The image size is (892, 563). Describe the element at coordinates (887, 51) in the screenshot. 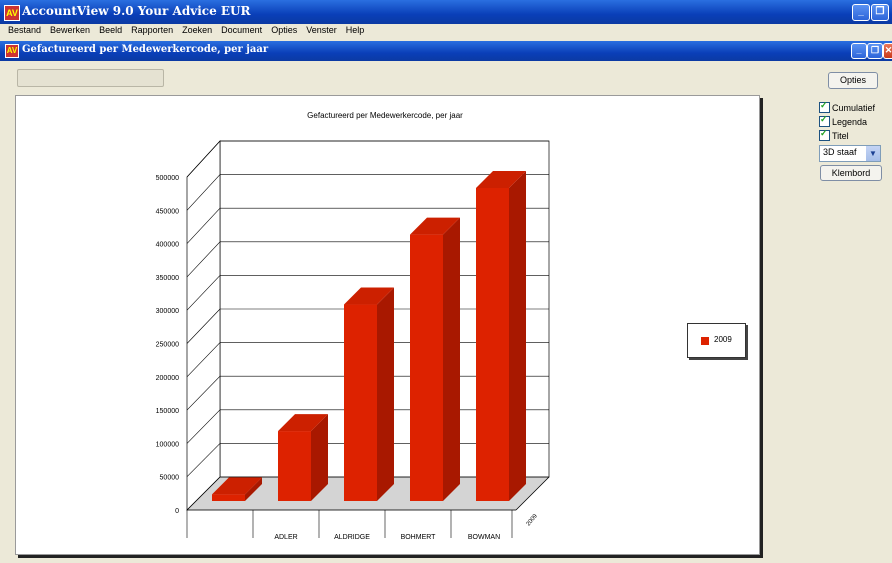

I see `child-close-icon: ✕` at that location.